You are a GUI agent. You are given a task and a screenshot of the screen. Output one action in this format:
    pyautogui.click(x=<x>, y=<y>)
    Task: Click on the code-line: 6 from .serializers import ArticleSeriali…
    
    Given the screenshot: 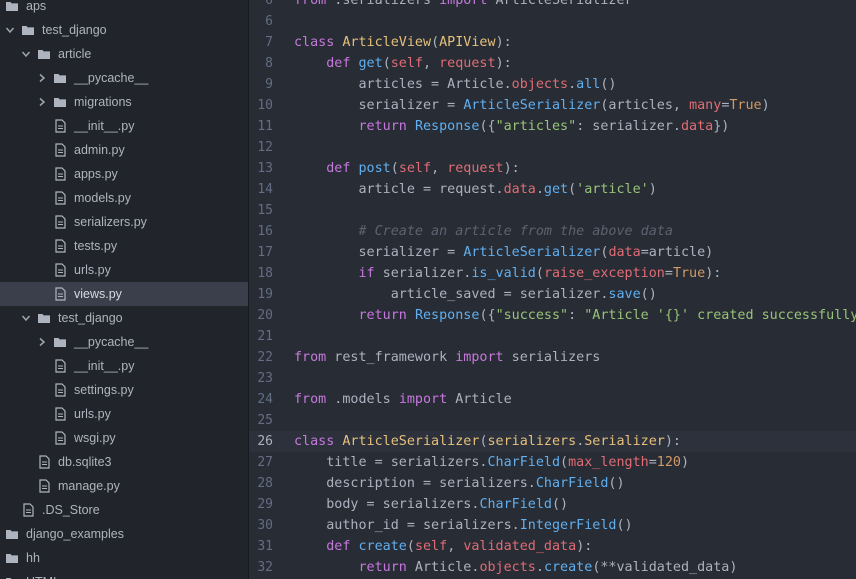 What is the action you would take?
    pyautogui.click(x=552, y=5)
    